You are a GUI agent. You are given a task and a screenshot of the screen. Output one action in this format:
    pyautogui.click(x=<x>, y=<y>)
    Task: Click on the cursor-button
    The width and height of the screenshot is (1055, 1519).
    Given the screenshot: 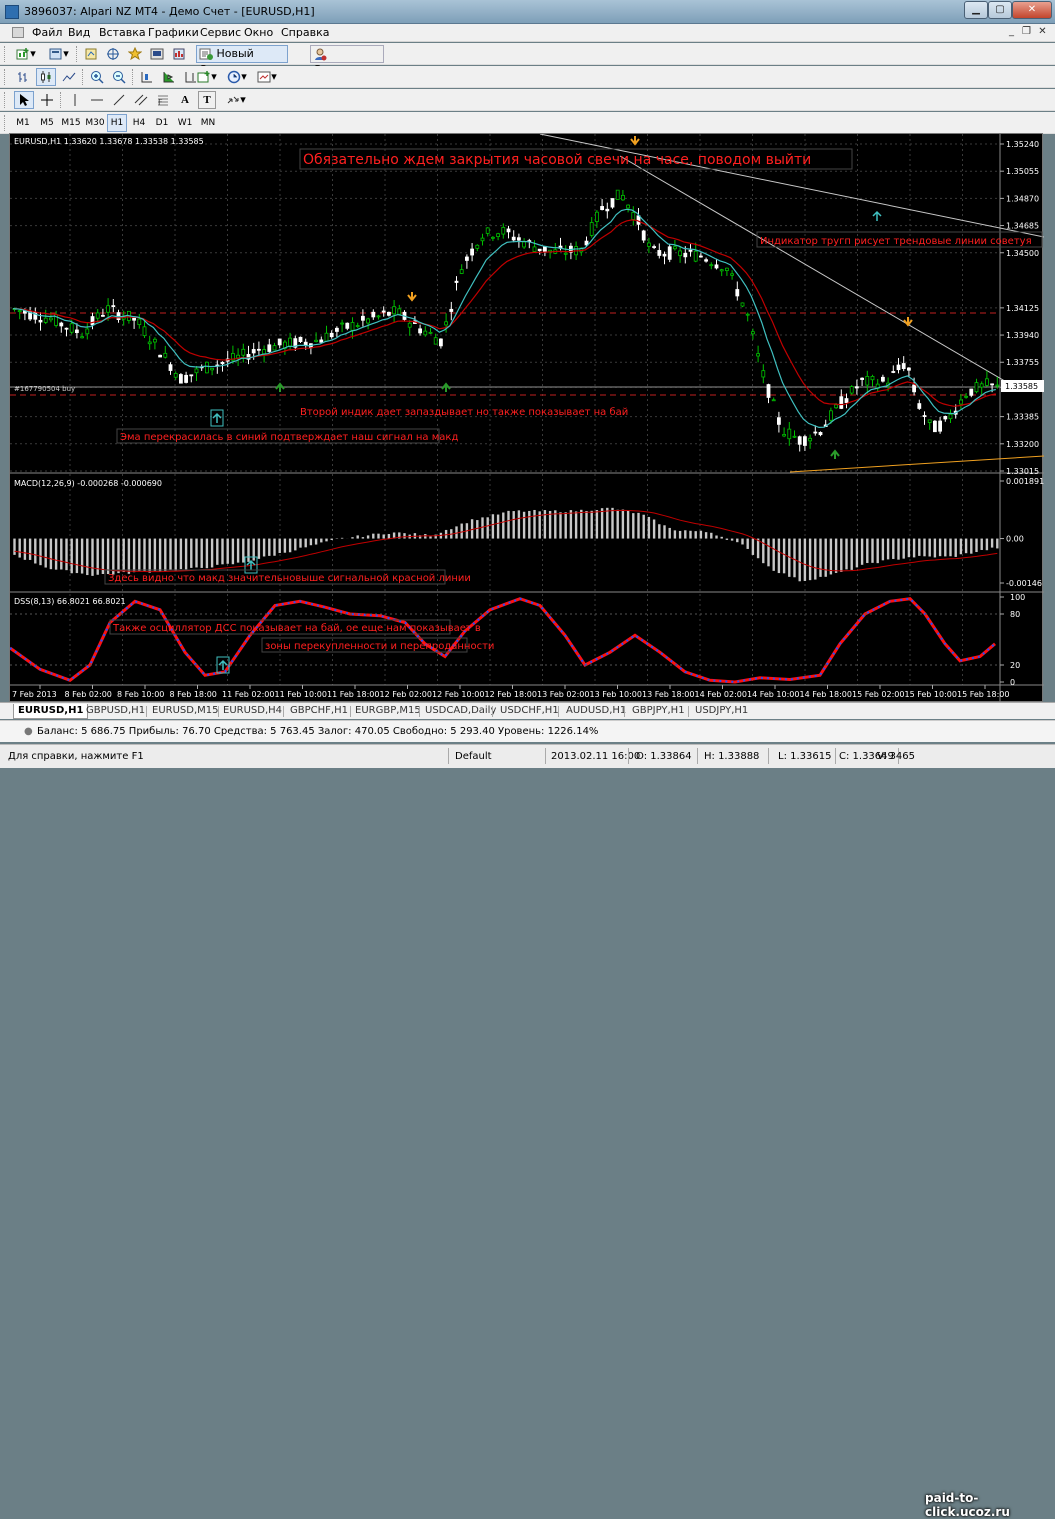 What is the action you would take?
    pyautogui.click(x=24, y=100)
    